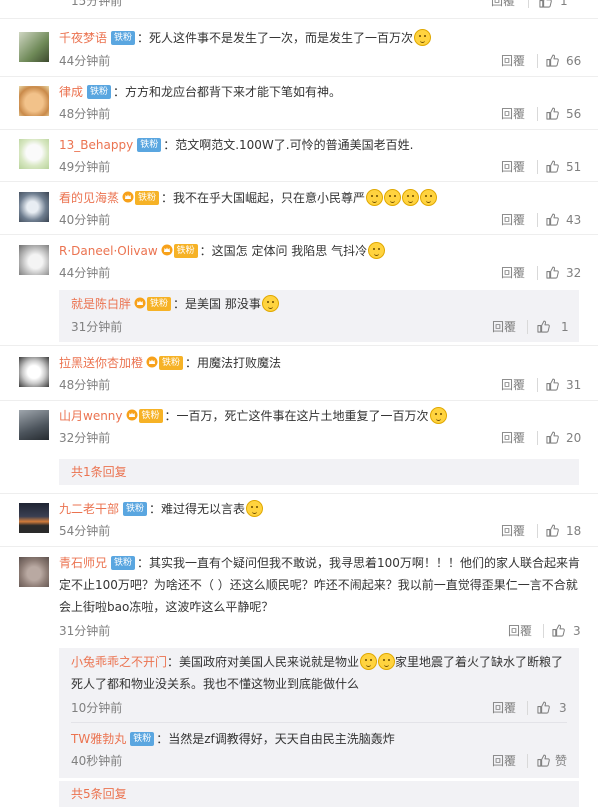 The width and height of the screenshot is (598, 810). Describe the element at coordinates (319, 794) in the screenshot. I see `more-replies-box: 共5条回复` at that location.